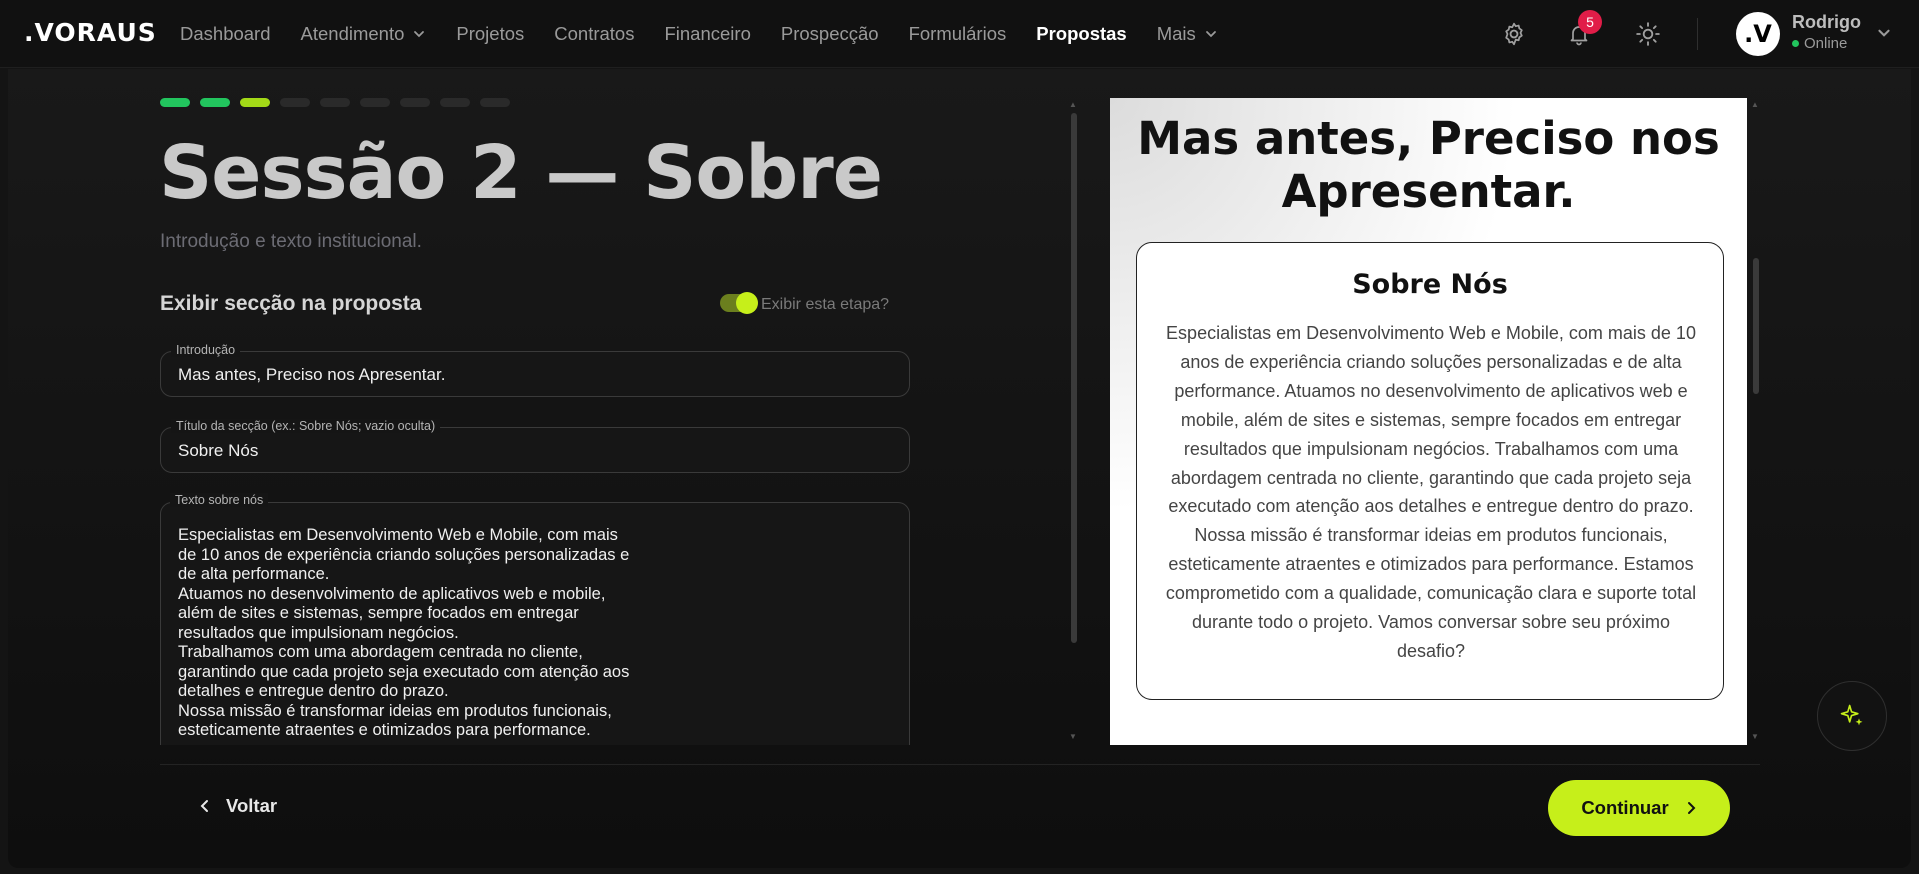 Image resolution: width=1919 pixels, height=874 pixels. What do you see at coordinates (1795, 43) in the screenshot?
I see `online-dot-icon` at bounding box center [1795, 43].